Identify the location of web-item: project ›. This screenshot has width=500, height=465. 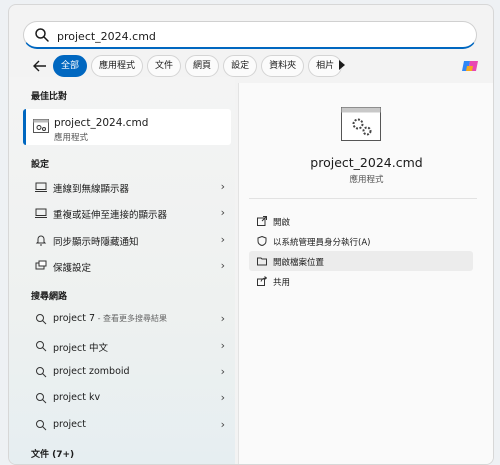
(127, 425).